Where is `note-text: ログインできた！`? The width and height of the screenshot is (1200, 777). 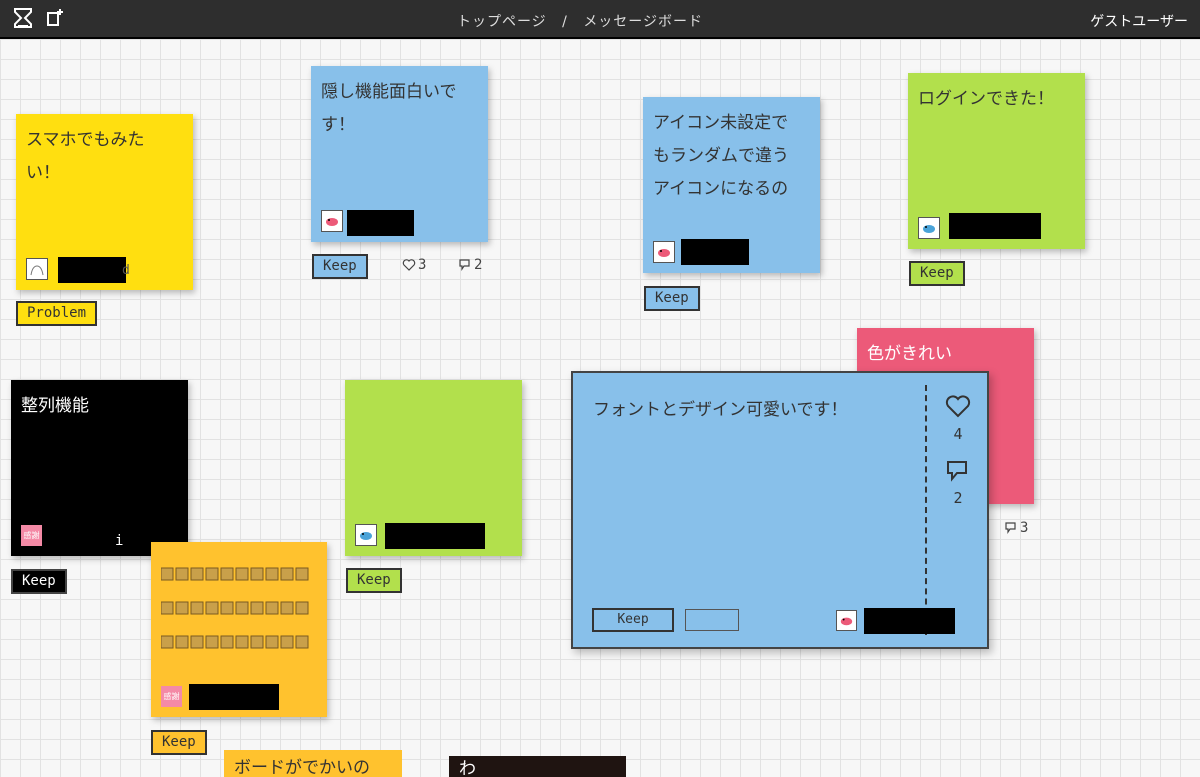
note-text: ログインできた！ is located at coordinates (986, 99).